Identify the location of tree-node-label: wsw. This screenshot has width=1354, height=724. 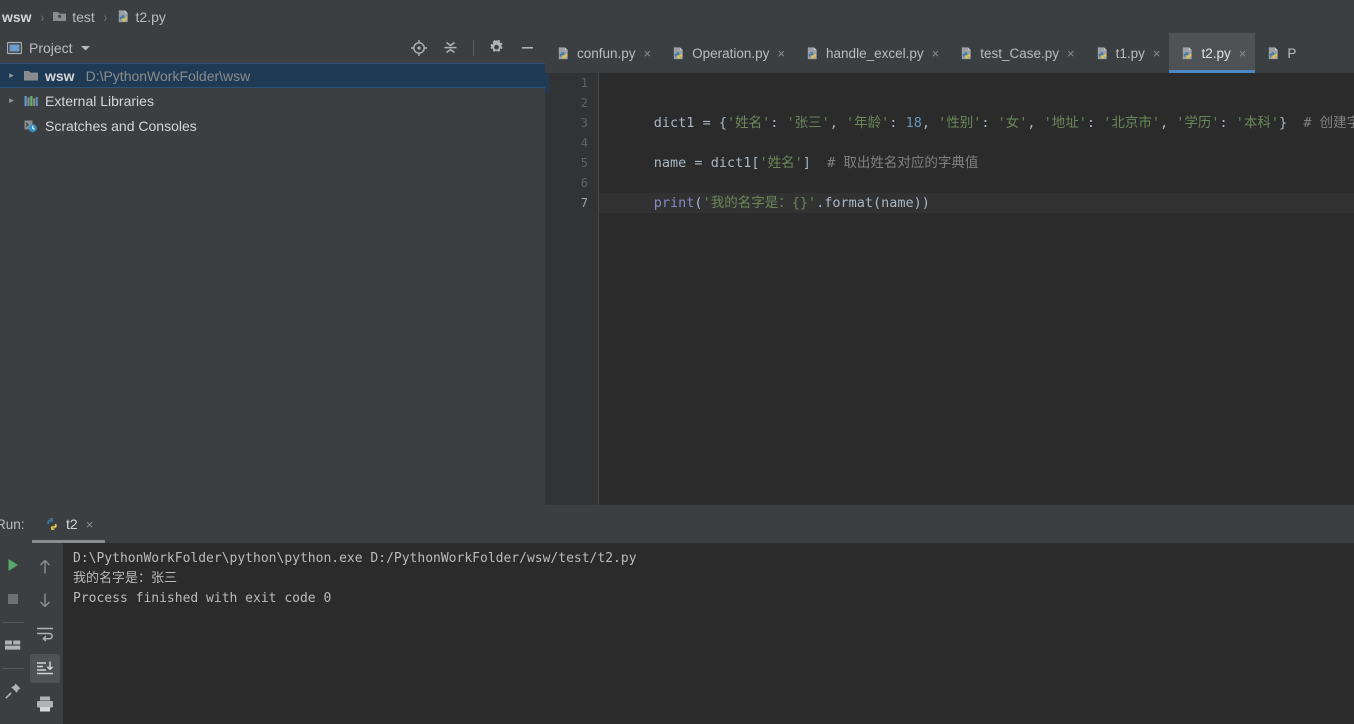
(60, 75).